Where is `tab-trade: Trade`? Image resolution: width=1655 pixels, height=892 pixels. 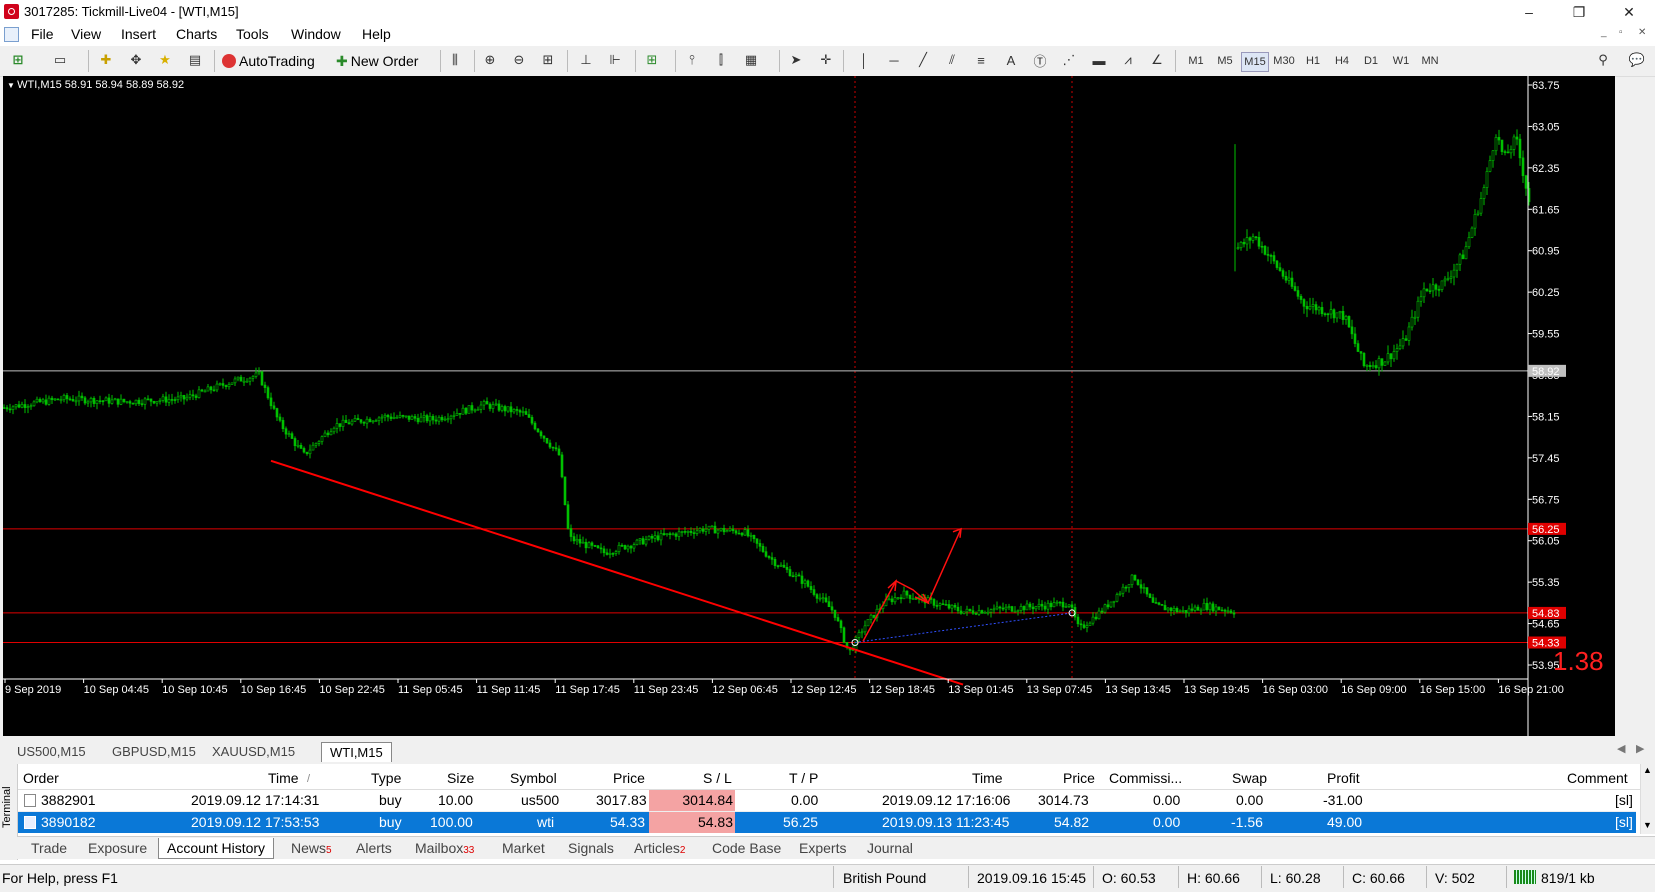 tab-trade: Trade is located at coordinates (49, 848).